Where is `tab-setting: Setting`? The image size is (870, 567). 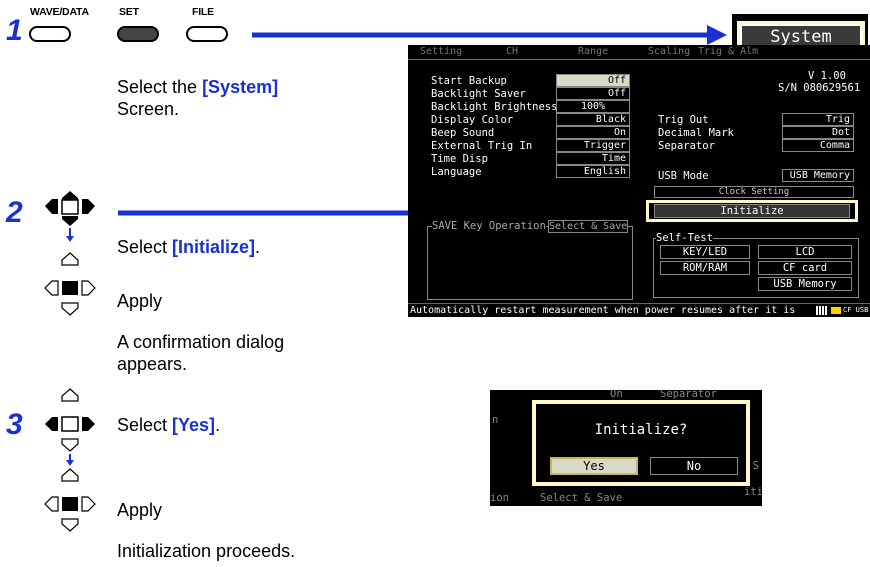 tab-setting: Setting is located at coordinates (441, 51).